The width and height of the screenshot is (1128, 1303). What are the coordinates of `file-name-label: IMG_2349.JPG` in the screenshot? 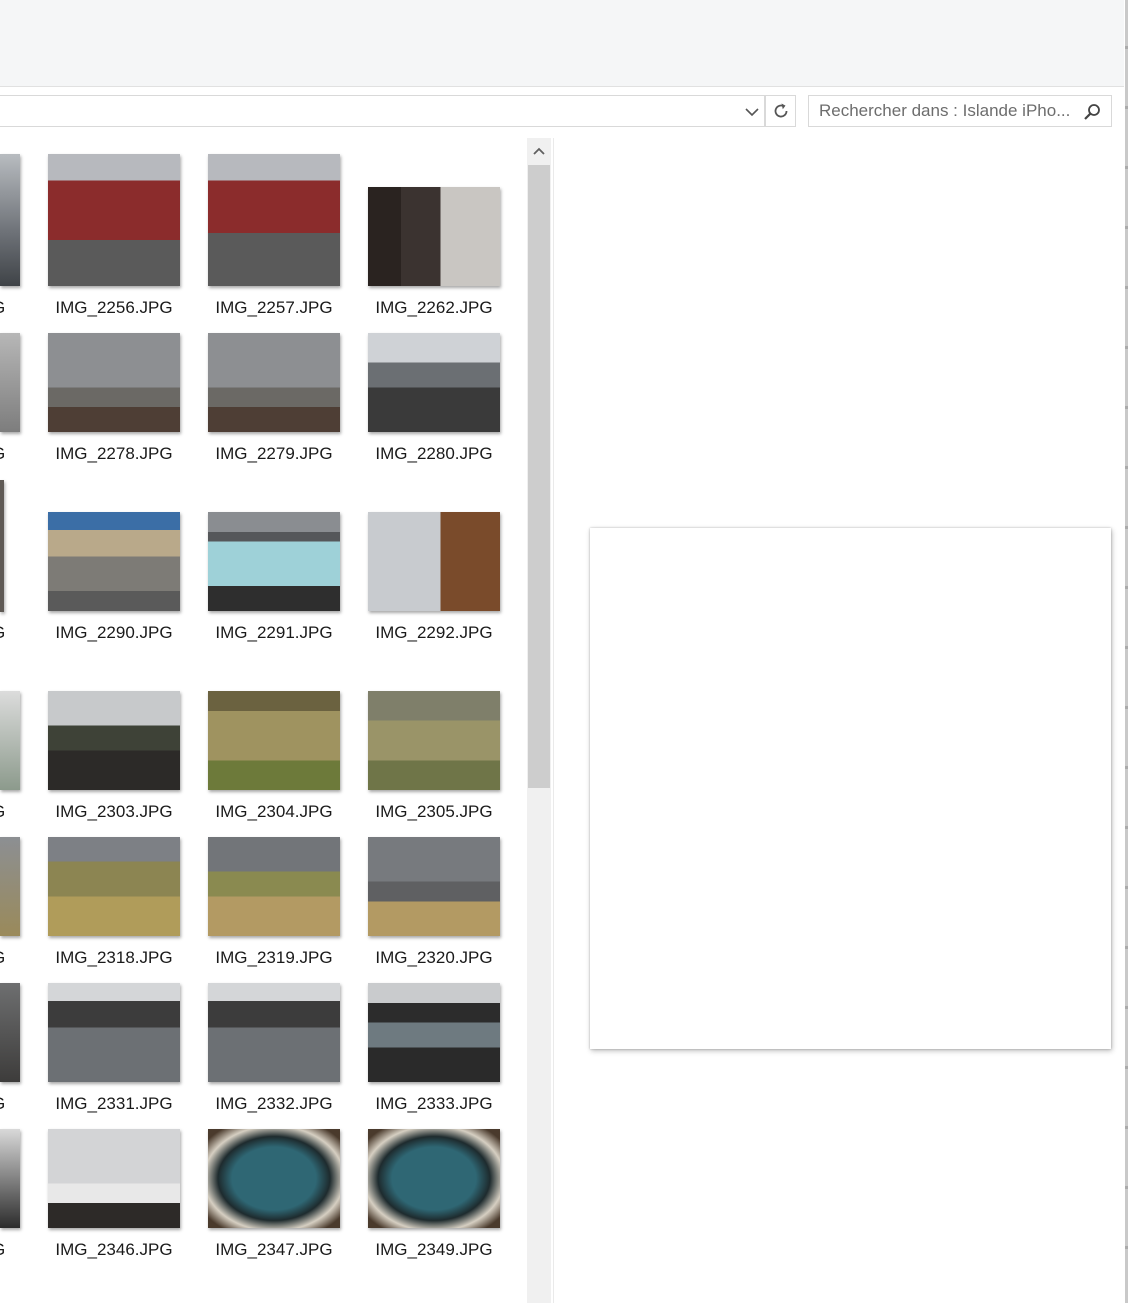 It's located at (434, 1249).